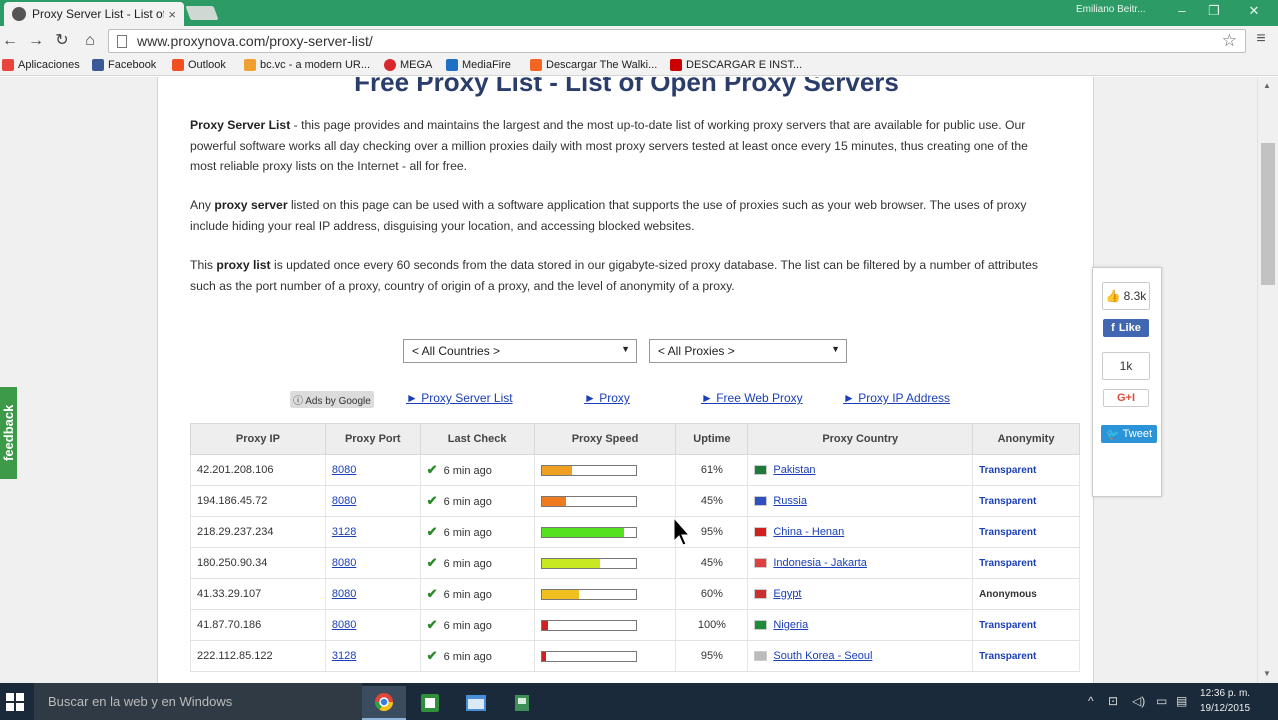  Describe the element at coordinates (1126, 398) in the screenshot. I see `gplus-button: G+I` at that location.